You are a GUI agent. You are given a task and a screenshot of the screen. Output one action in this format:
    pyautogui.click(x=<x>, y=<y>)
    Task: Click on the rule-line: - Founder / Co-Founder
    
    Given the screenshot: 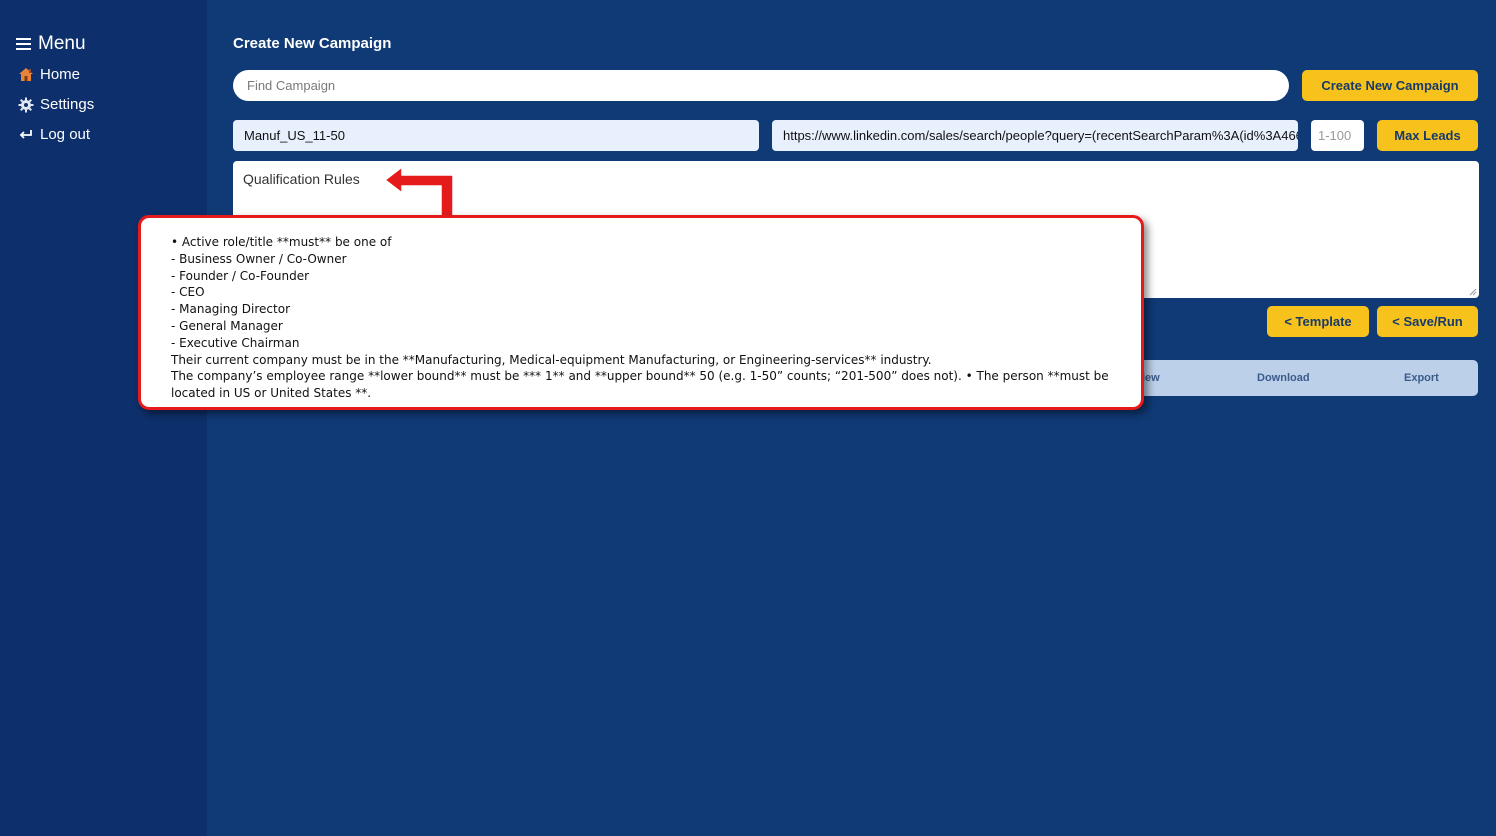 What is the action you would take?
    pyautogui.click(x=240, y=275)
    